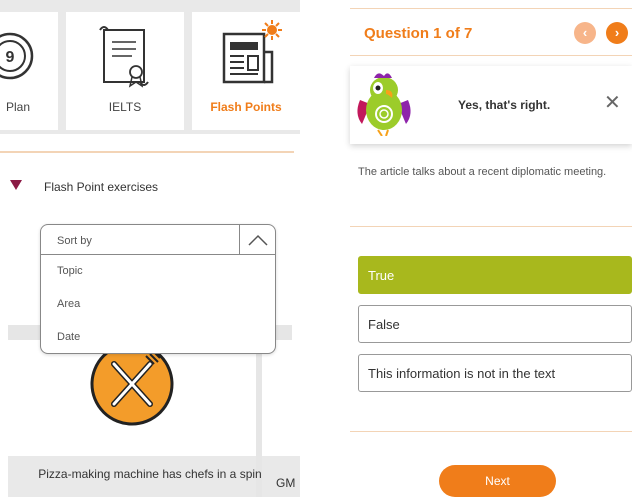  I want to click on tile-flash-points: Flash Points, so click(246, 71).